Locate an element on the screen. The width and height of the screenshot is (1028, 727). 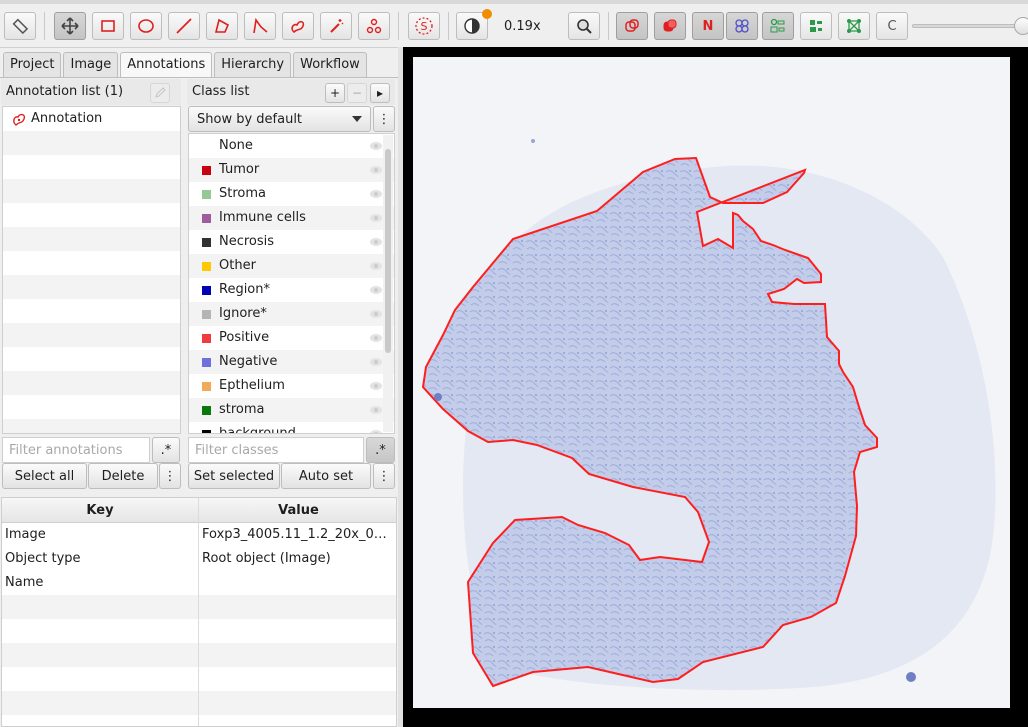
class-item-immune-cells: Immune cells is located at coordinates (291, 218).